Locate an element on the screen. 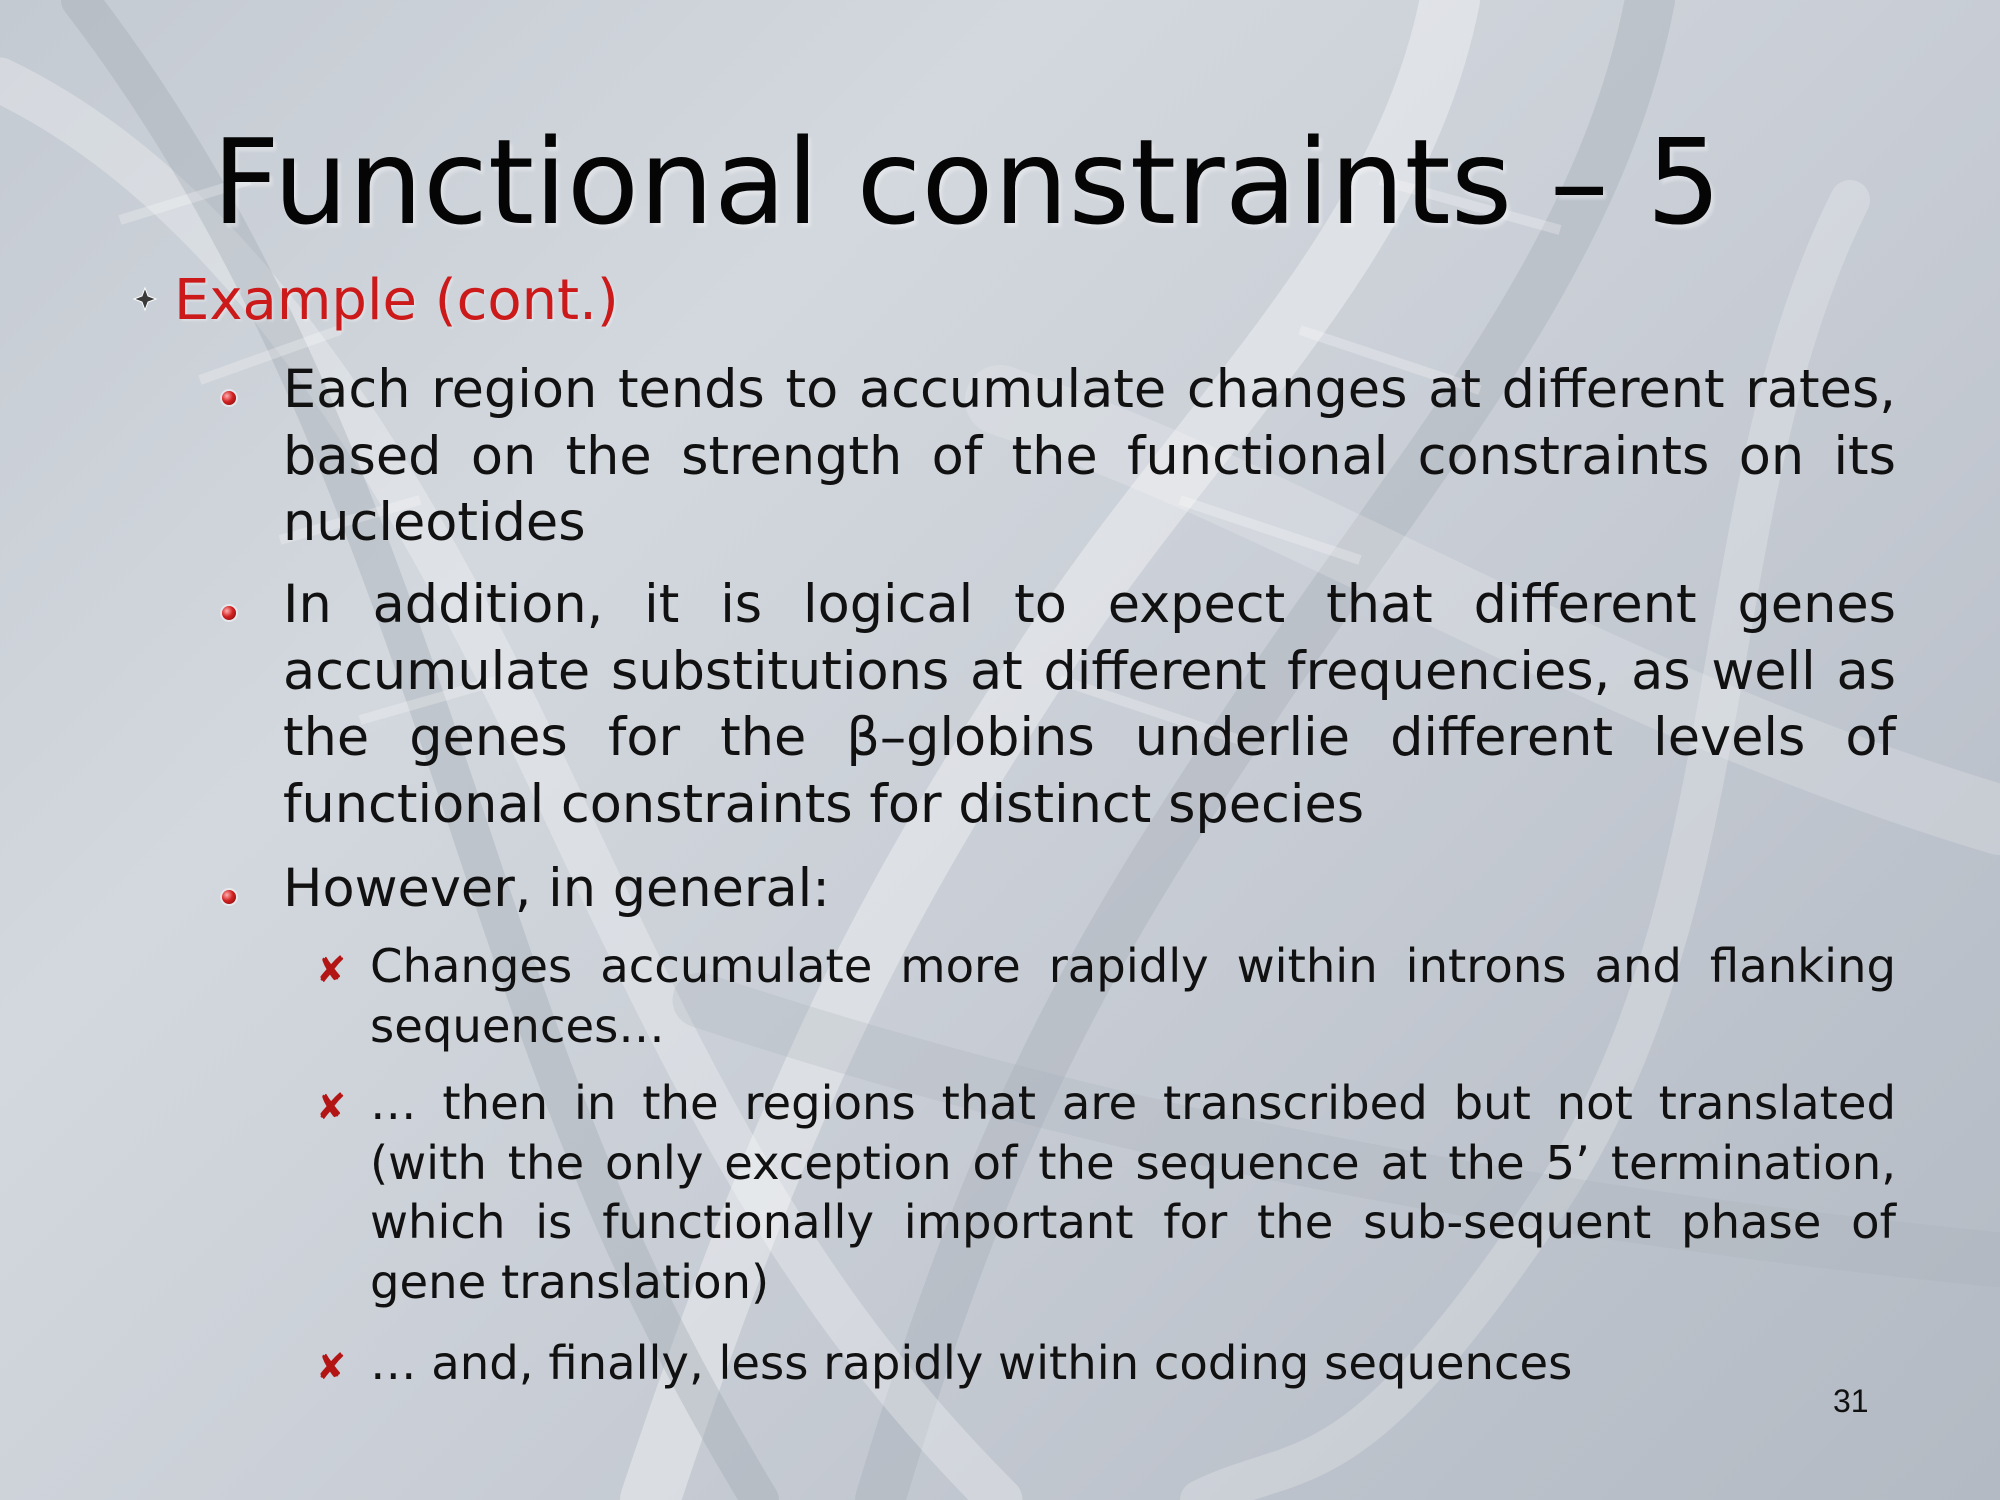  level1-label: Example (cont.) is located at coordinates (396, 300).